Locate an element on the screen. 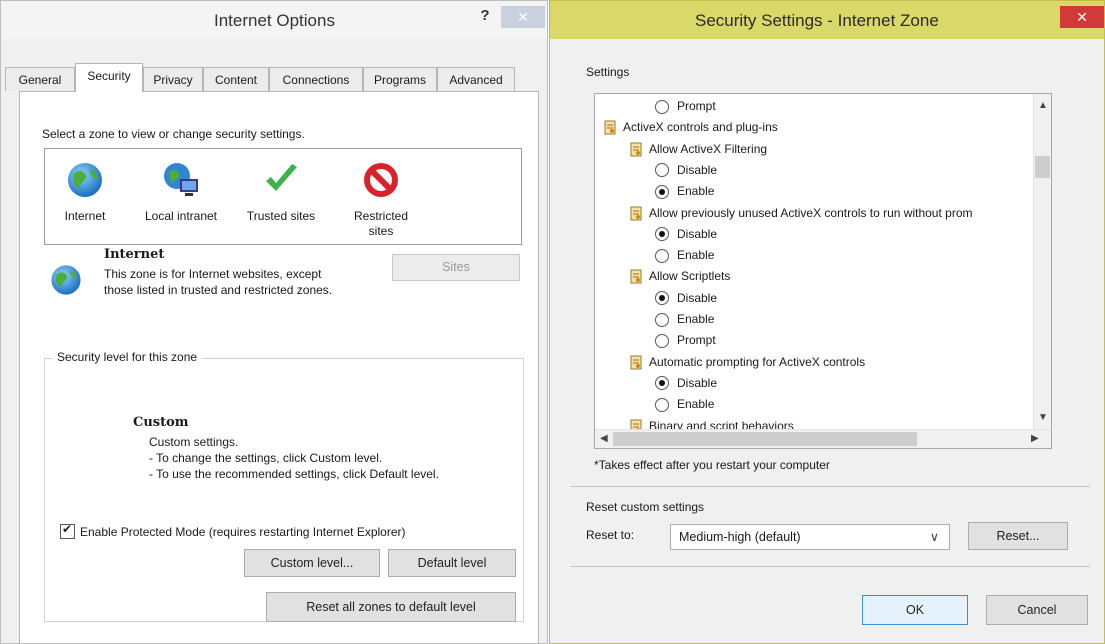 This screenshot has width=1105, height=644. zone-label: Internet is located at coordinates (85, 216).